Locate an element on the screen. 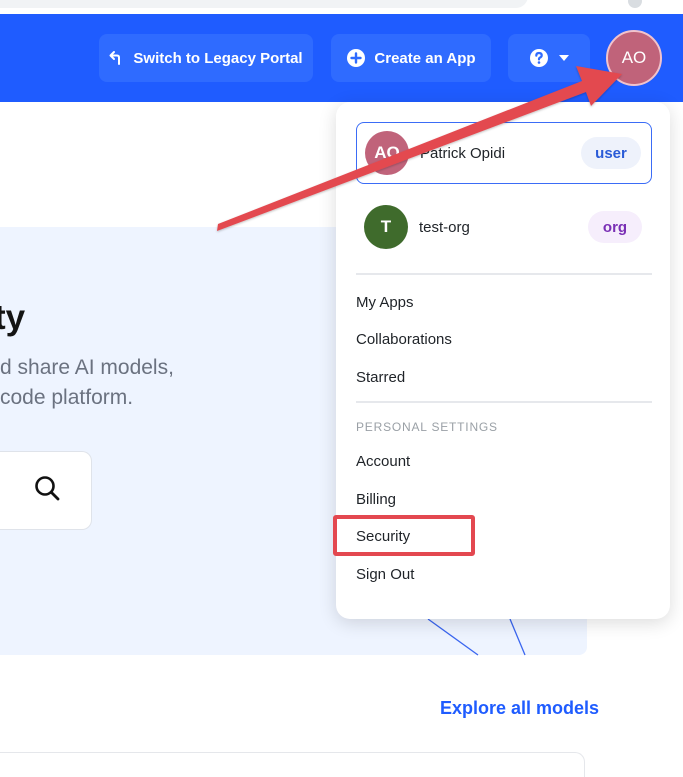 Image resolution: width=683 pixels, height=777 pixels. account-type-badge-user: user is located at coordinates (611, 153).